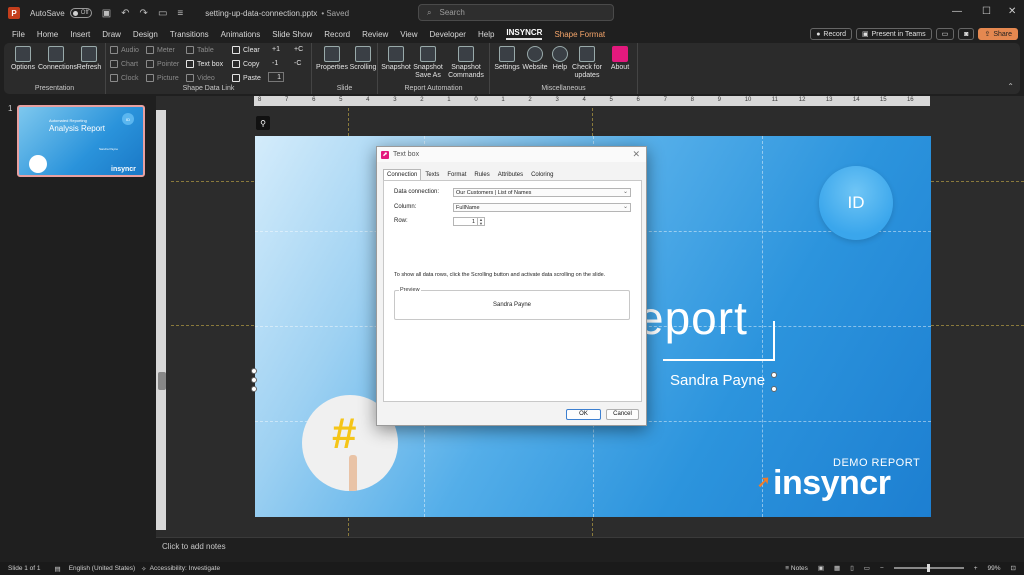 This screenshot has height=575, width=1024. What do you see at coordinates (837, 568) in the screenshot?
I see `slide-sorter-icon: ▦` at bounding box center [837, 568].